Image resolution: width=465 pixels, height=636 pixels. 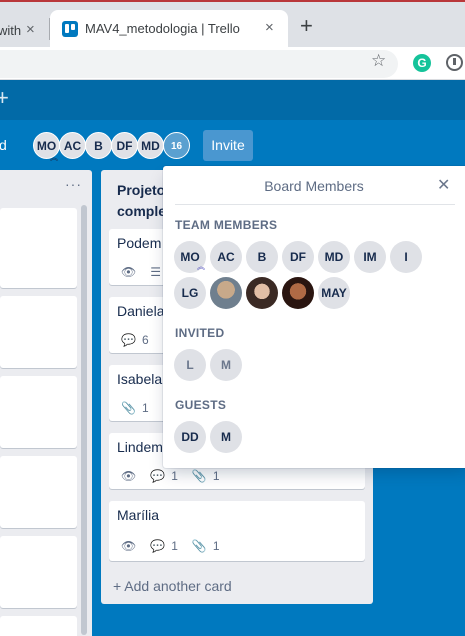 I want to click on grammarly-icon: G, so click(x=422, y=63).